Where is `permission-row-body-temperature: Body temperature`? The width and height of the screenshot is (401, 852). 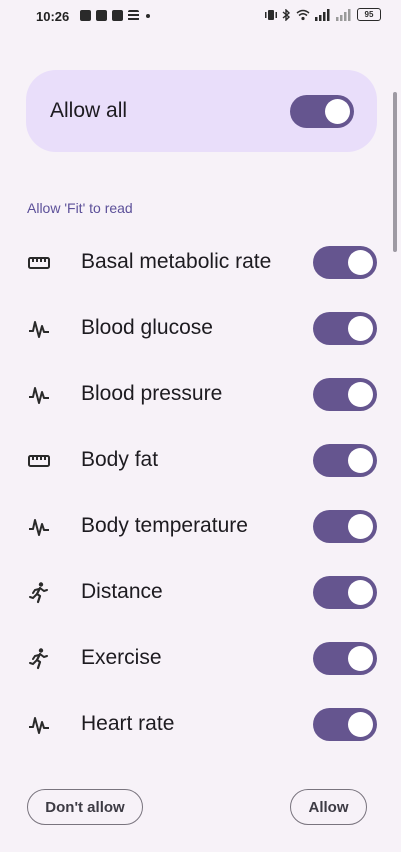 permission-row-body-temperature: Body temperature is located at coordinates (200, 527).